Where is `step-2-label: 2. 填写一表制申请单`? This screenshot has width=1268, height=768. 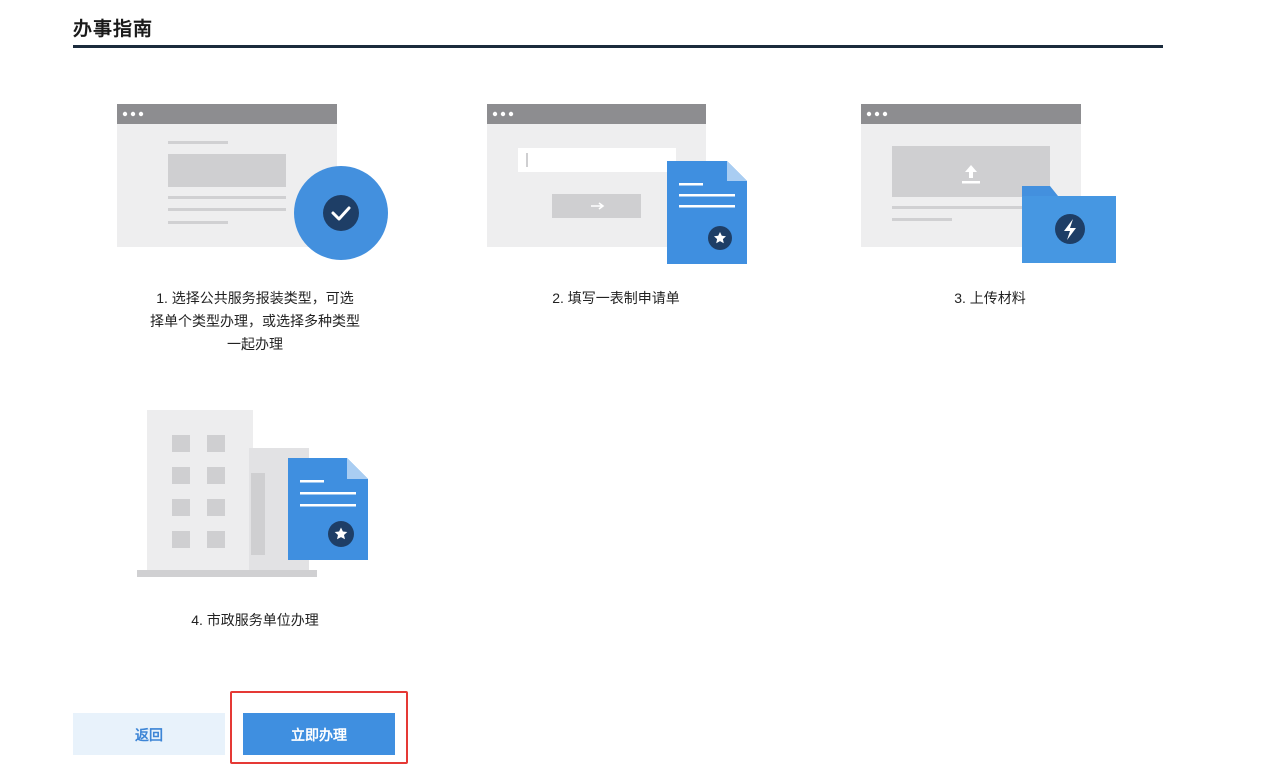 step-2-label: 2. 填写一表制申请单 is located at coordinates (616, 298).